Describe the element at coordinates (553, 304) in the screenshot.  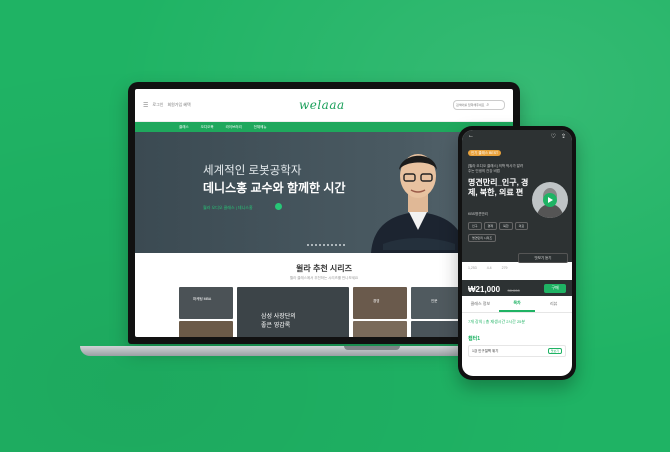
I see `tab-reviews: 리뷰` at that location.